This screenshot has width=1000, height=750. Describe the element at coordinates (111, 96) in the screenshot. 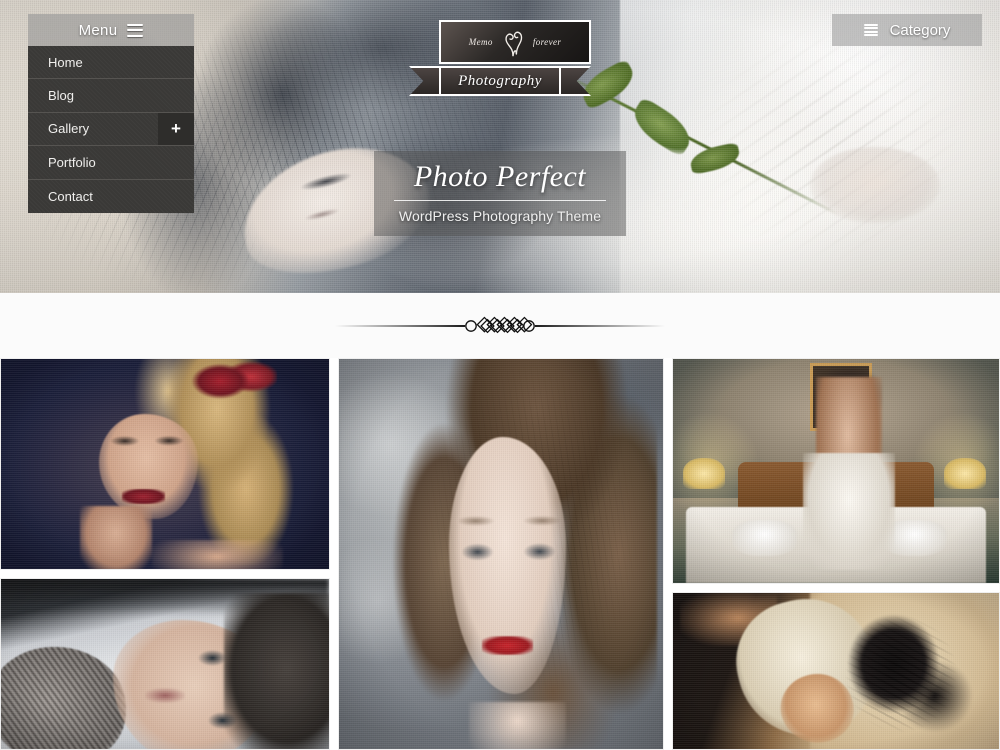

I see `menu-item-blog: Blog` at that location.